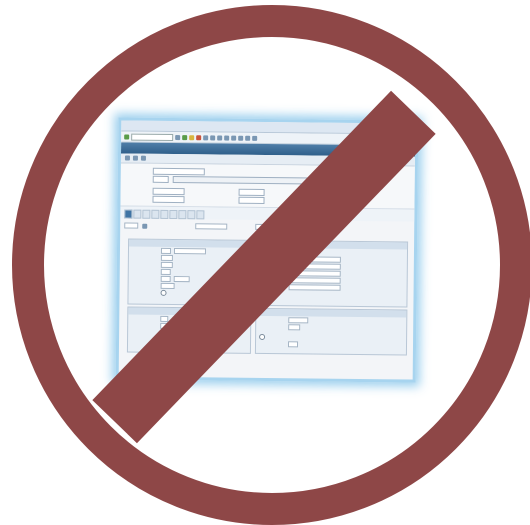 Image resolution: width=530 pixels, height=525 pixels. Describe the element at coordinates (184, 137) in the screenshot. I see `back-icon` at that location.